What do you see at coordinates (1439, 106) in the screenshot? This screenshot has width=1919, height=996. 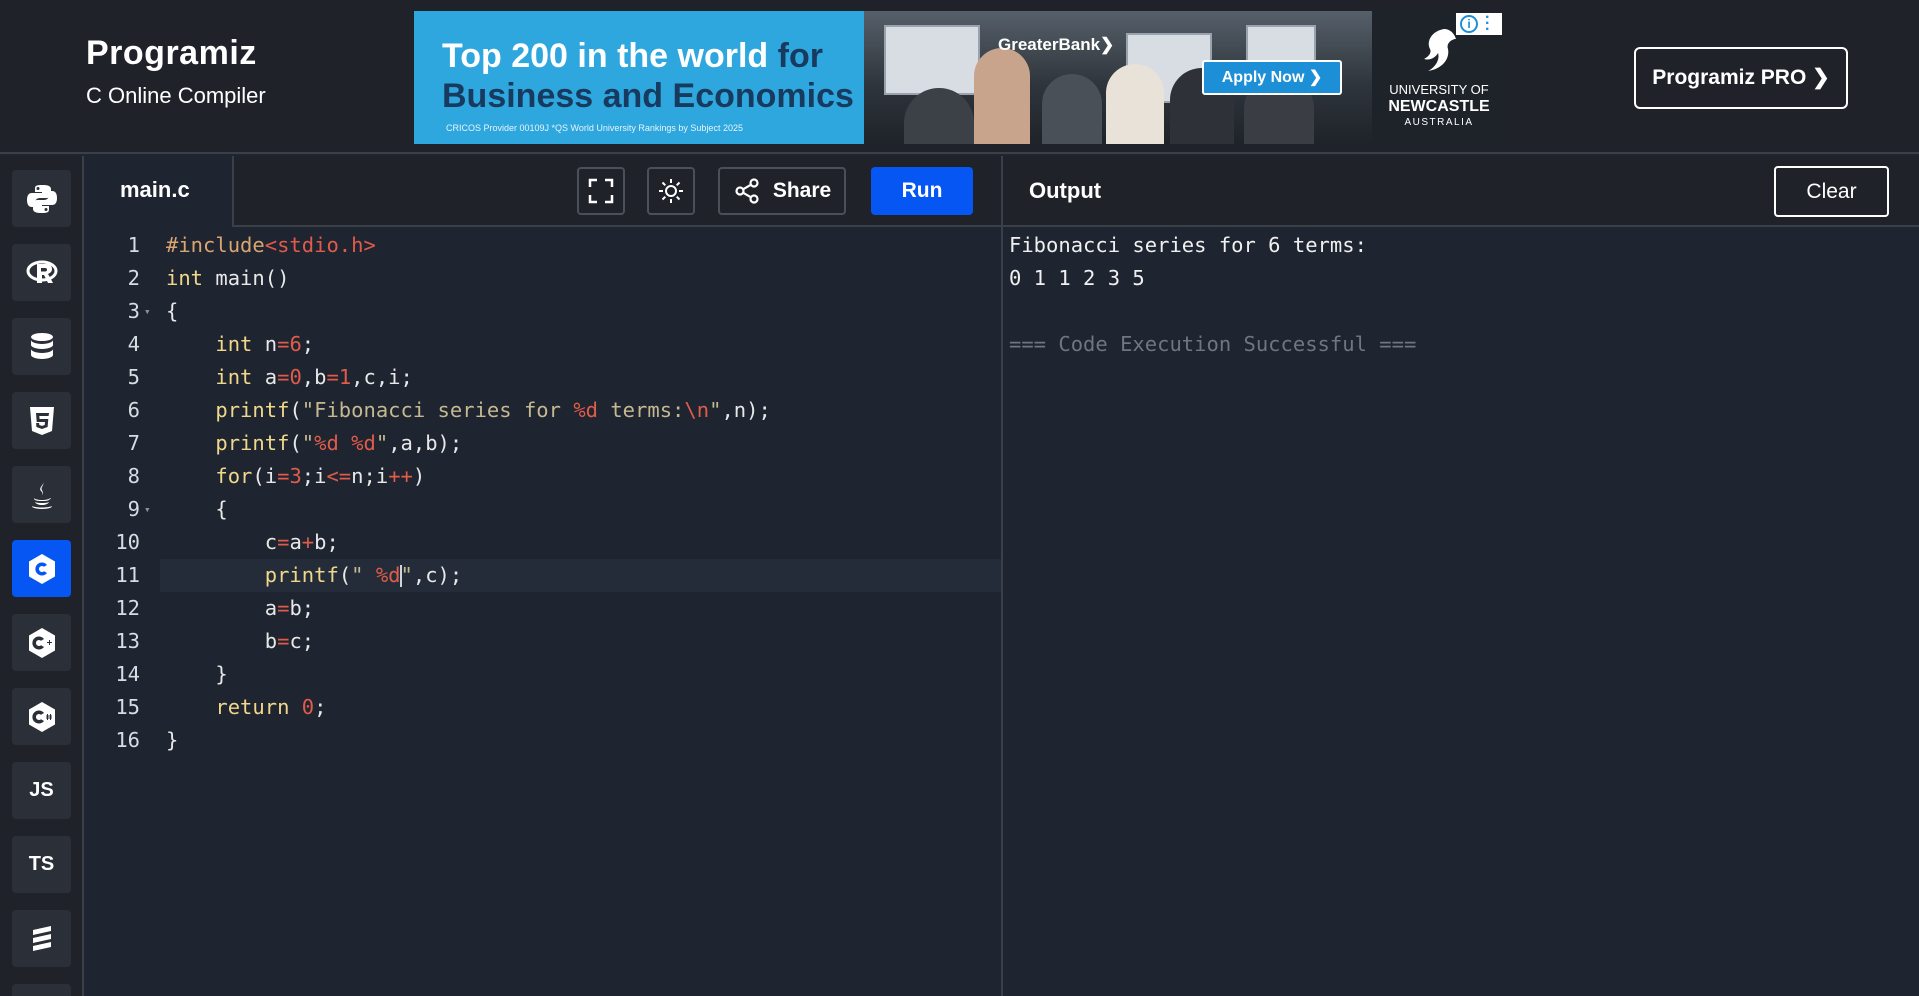 I see `ad-uni-line2: NEWCASTLE` at bounding box center [1439, 106].